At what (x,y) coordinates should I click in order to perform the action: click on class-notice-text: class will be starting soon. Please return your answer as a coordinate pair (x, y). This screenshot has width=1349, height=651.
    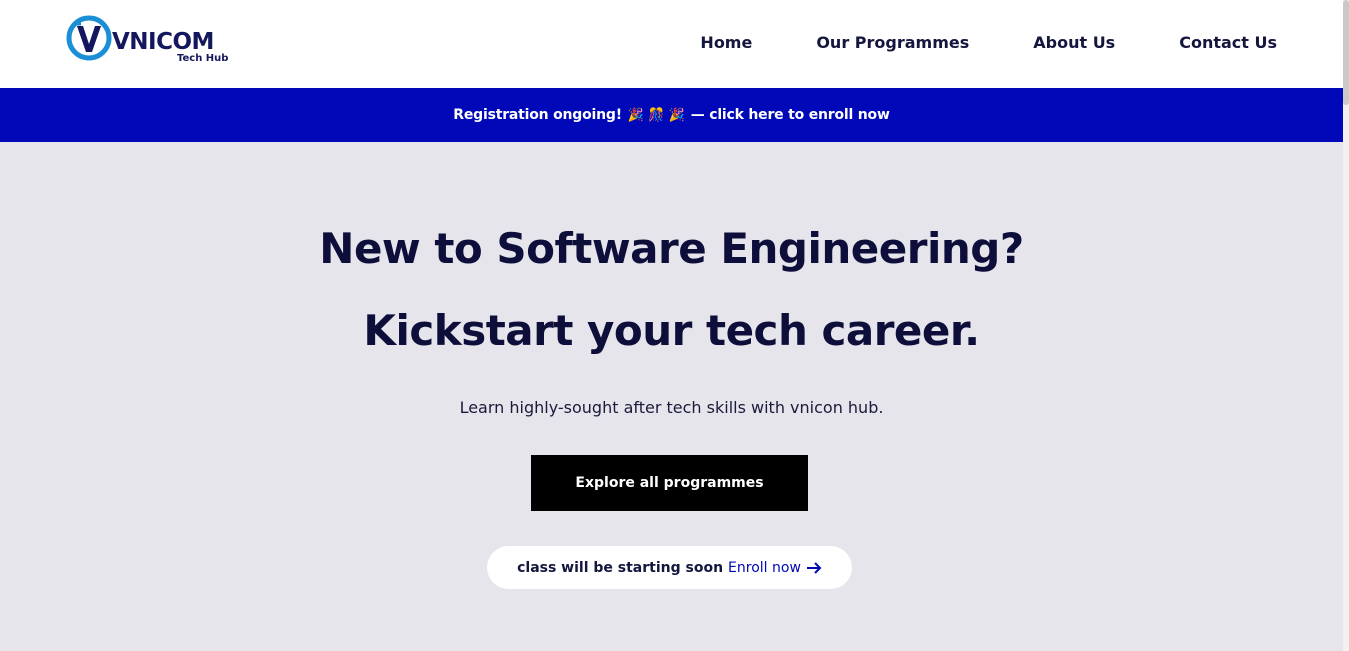
    Looking at the image, I should click on (620, 567).